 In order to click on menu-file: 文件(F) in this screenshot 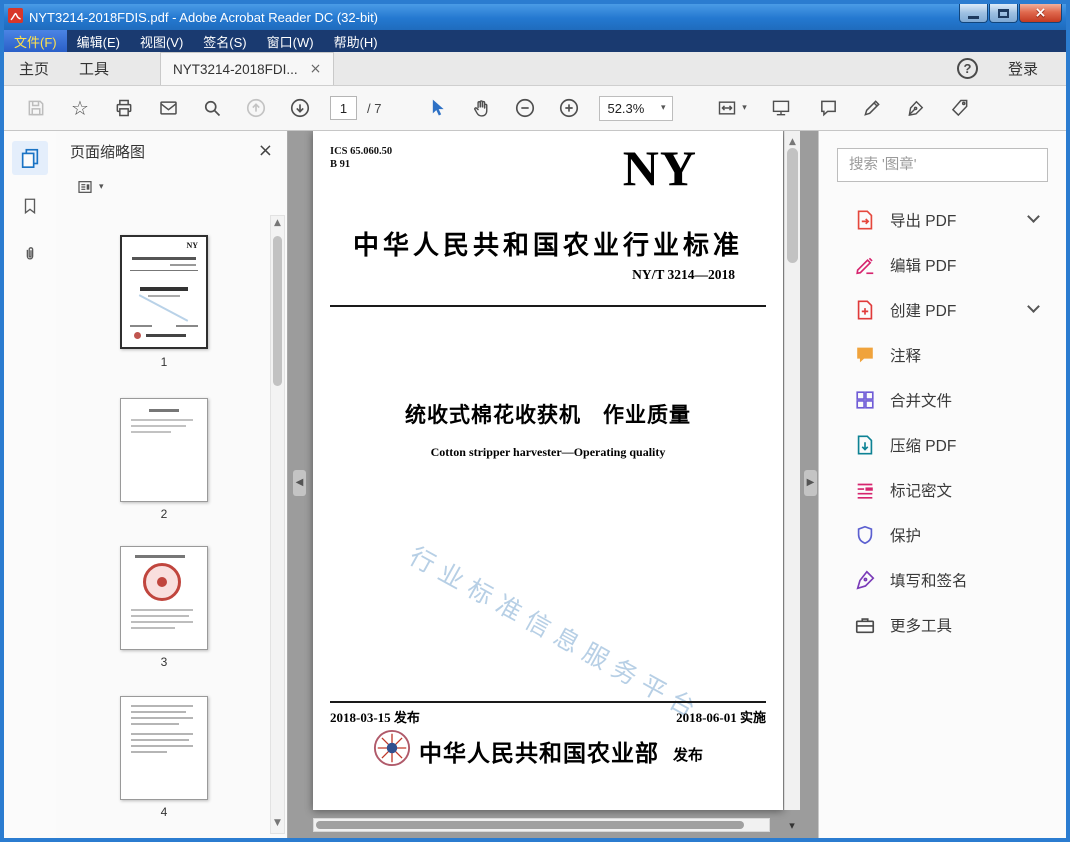, I will do `click(35, 41)`.